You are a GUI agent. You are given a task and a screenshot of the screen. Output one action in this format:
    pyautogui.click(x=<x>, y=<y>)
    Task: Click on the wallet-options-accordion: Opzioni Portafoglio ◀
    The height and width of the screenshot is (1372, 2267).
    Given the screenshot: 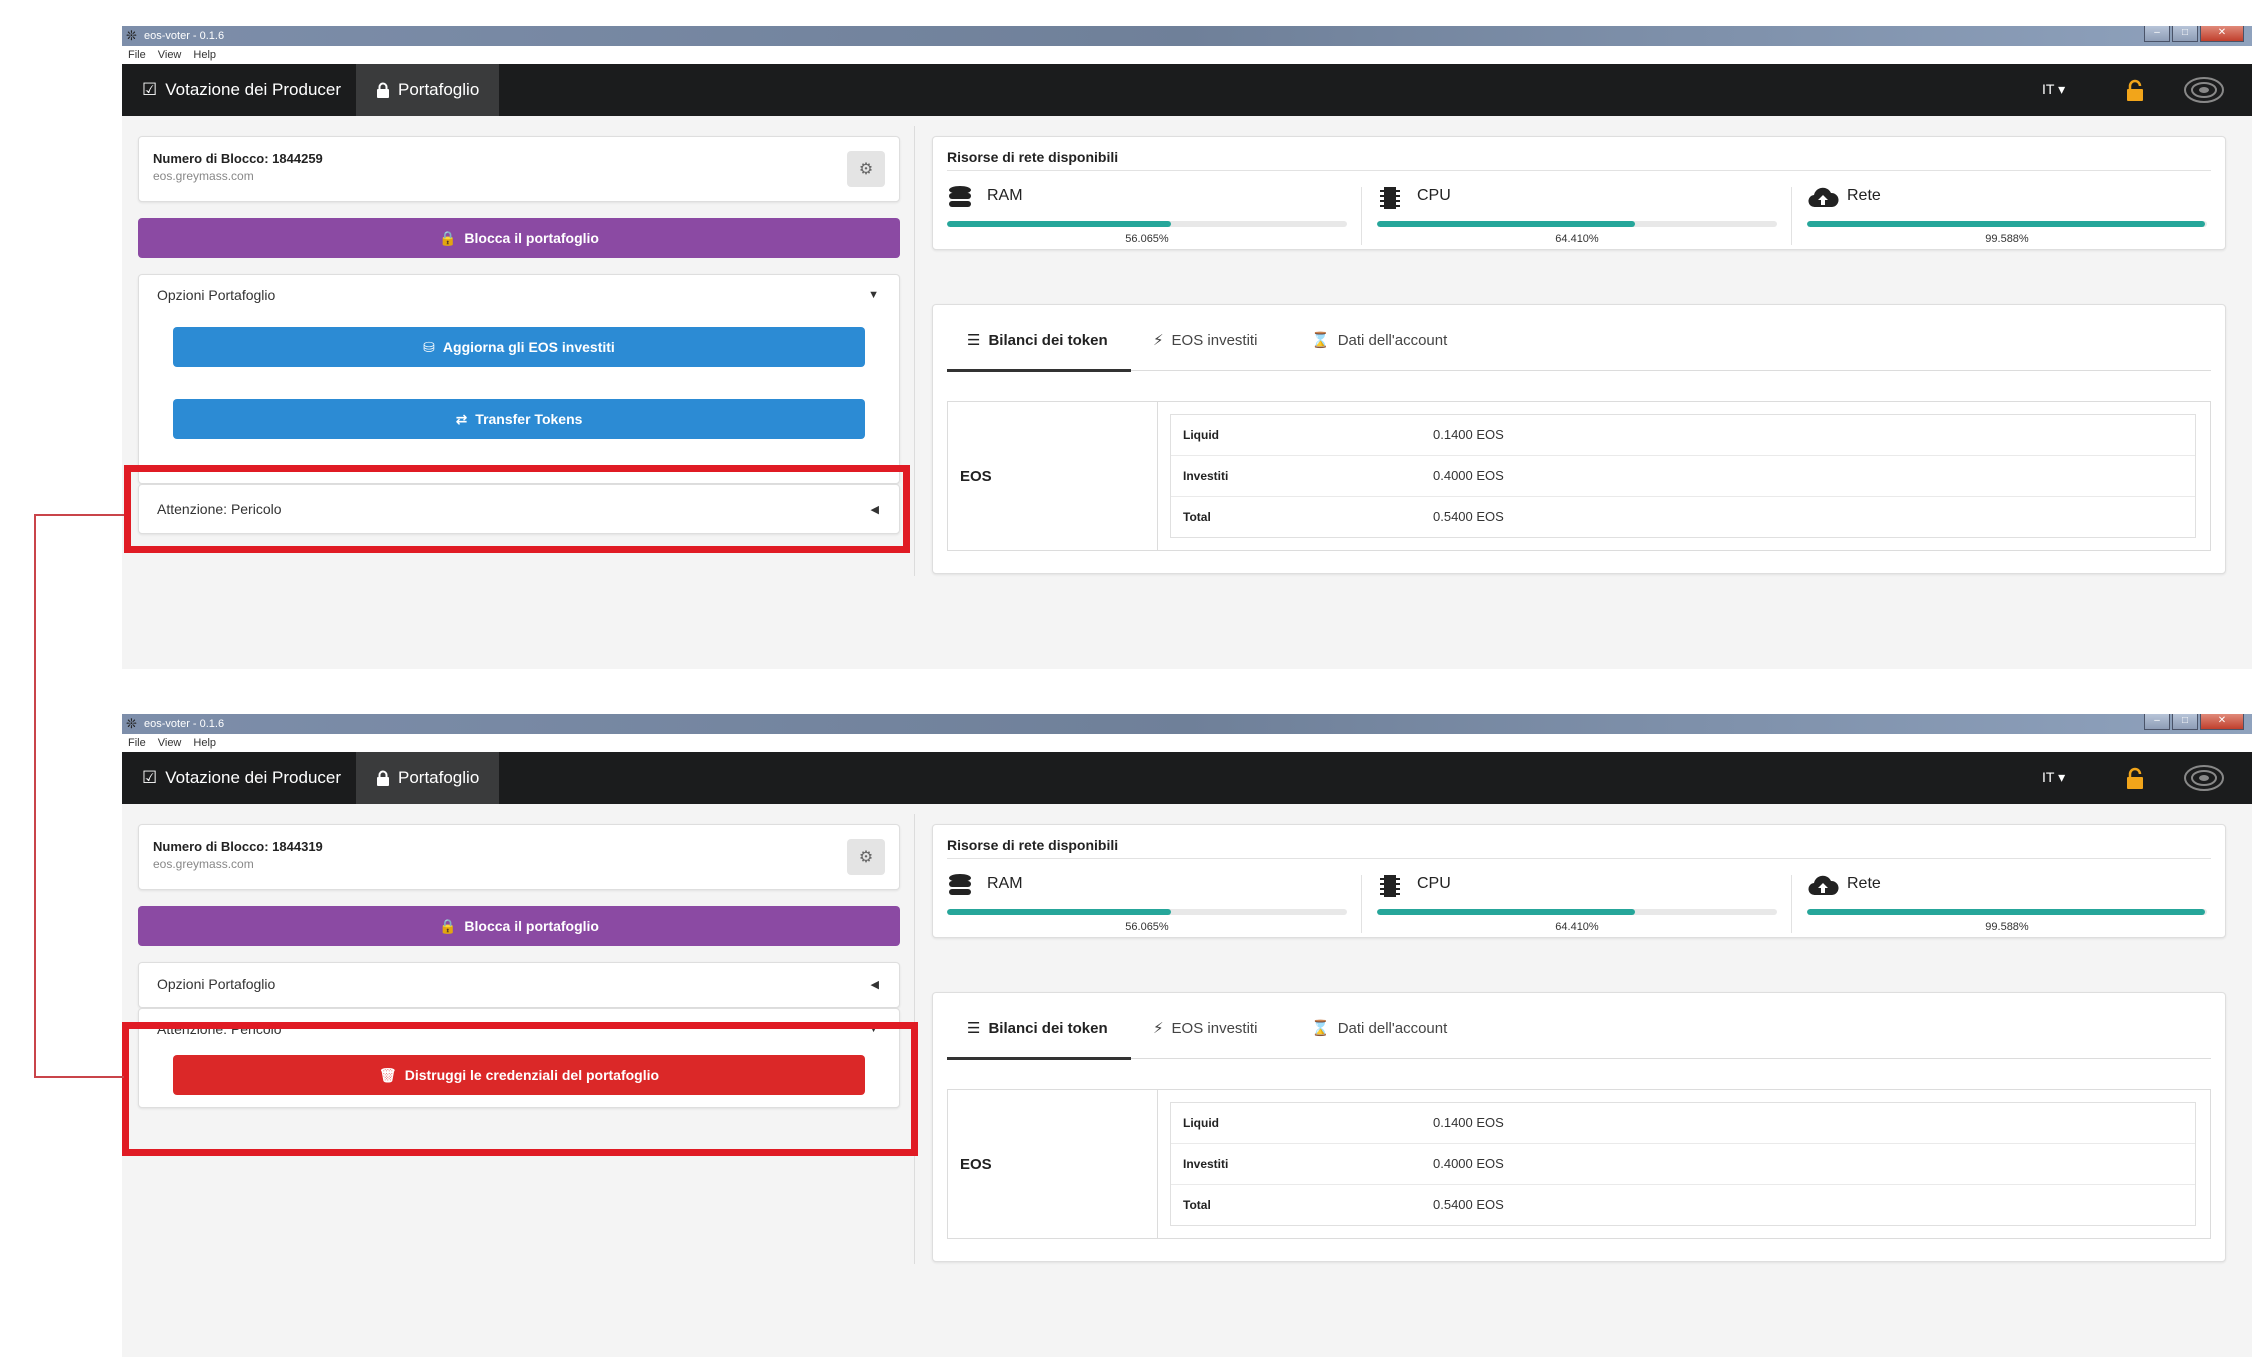 What is the action you would take?
    pyautogui.click(x=519, y=985)
    